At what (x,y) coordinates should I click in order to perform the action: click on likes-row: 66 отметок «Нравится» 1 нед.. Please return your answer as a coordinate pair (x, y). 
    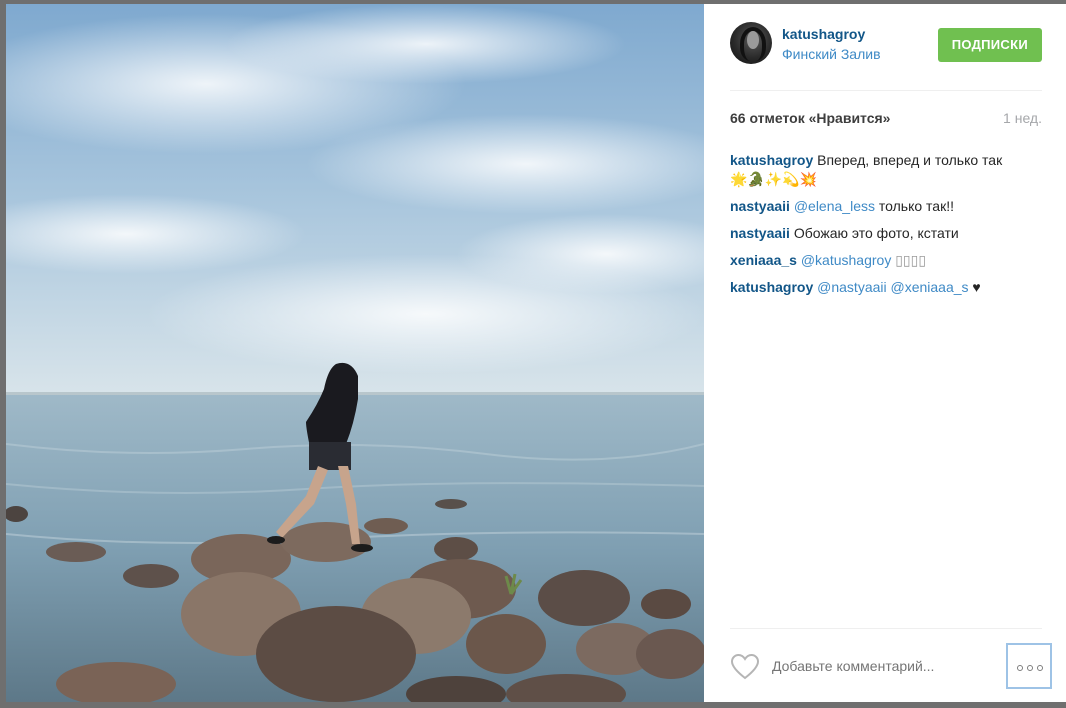
    Looking at the image, I should click on (886, 118).